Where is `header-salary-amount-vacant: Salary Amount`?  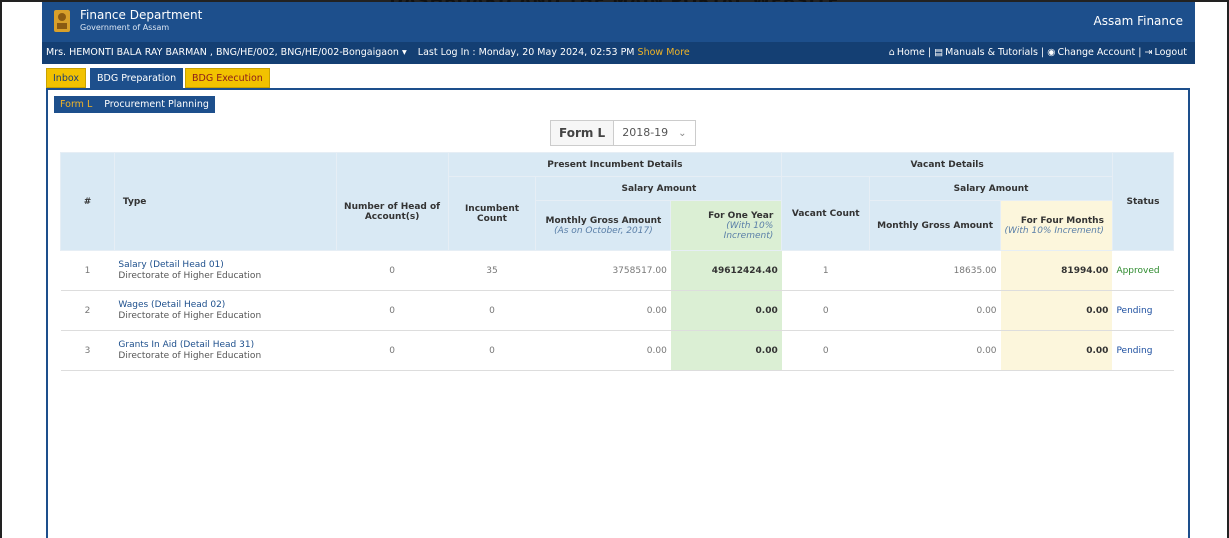
header-salary-amount-vacant: Salary Amount is located at coordinates (991, 188).